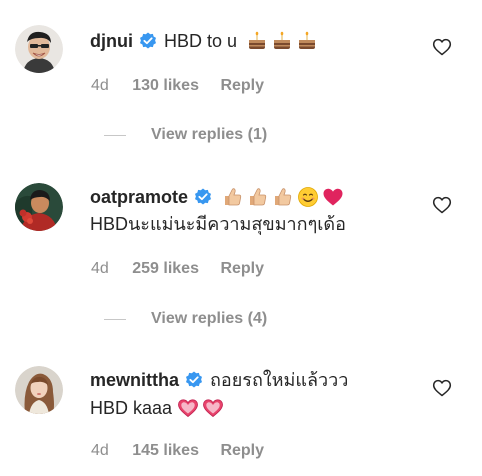 Image resolution: width=482 pixels, height=476 pixels. I want to click on comment-meta: 4d 145 likes Reply, so click(177, 451).